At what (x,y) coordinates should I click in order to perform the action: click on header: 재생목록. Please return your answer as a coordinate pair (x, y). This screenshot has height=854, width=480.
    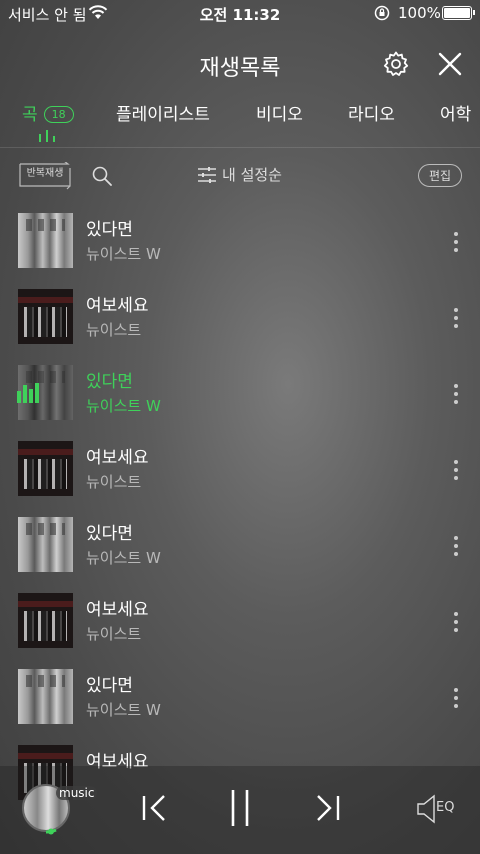
    Looking at the image, I should click on (240, 64).